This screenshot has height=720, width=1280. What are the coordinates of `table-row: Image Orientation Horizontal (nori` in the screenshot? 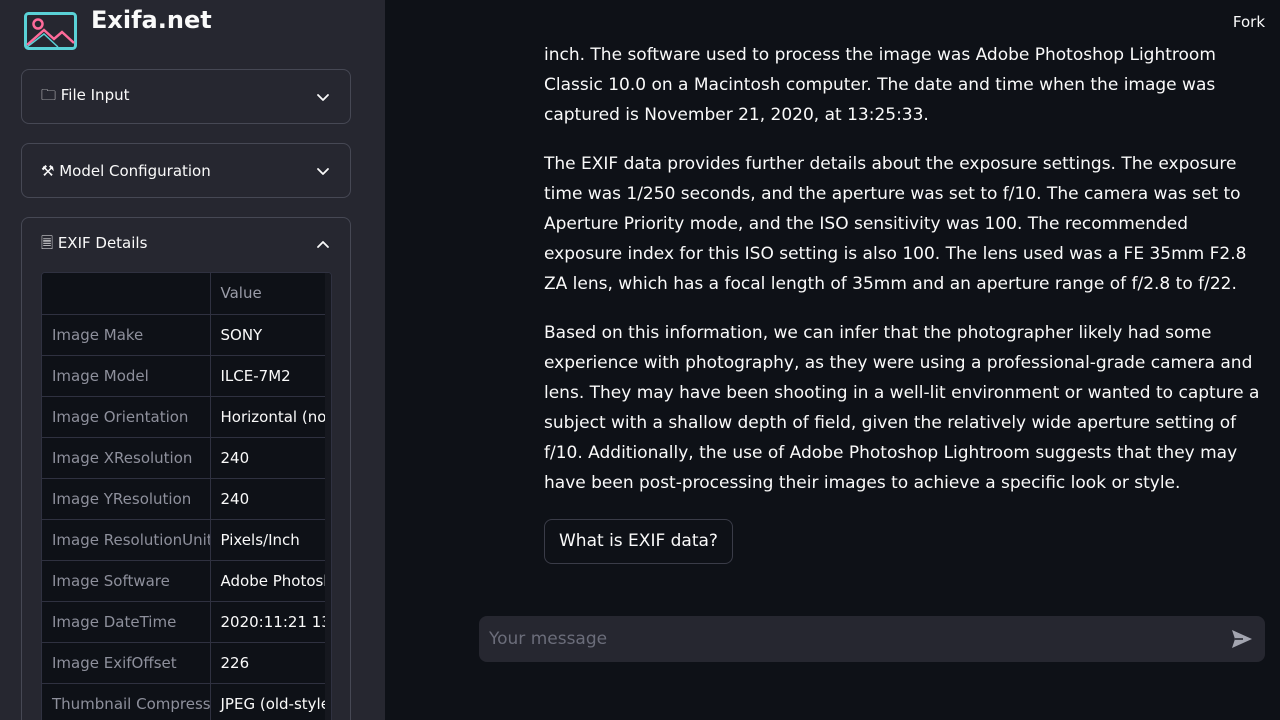 It's located at (186, 417).